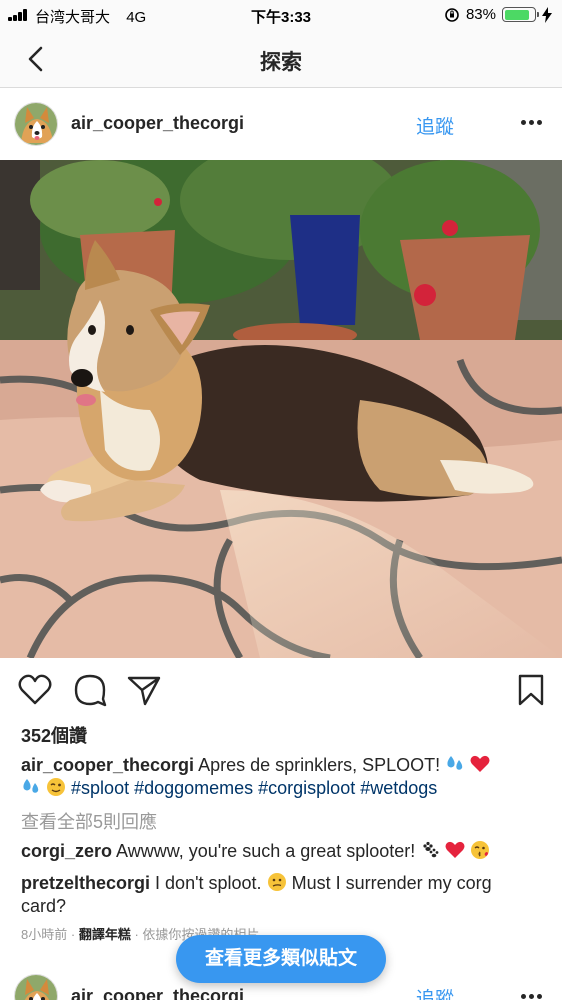 This screenshot has height=1000, width=562. What do you see at coordinates (157, 993) in the screenshot?
I see `next-post-username: air_cooper_thecorgi` at bounding box center [157, 993].